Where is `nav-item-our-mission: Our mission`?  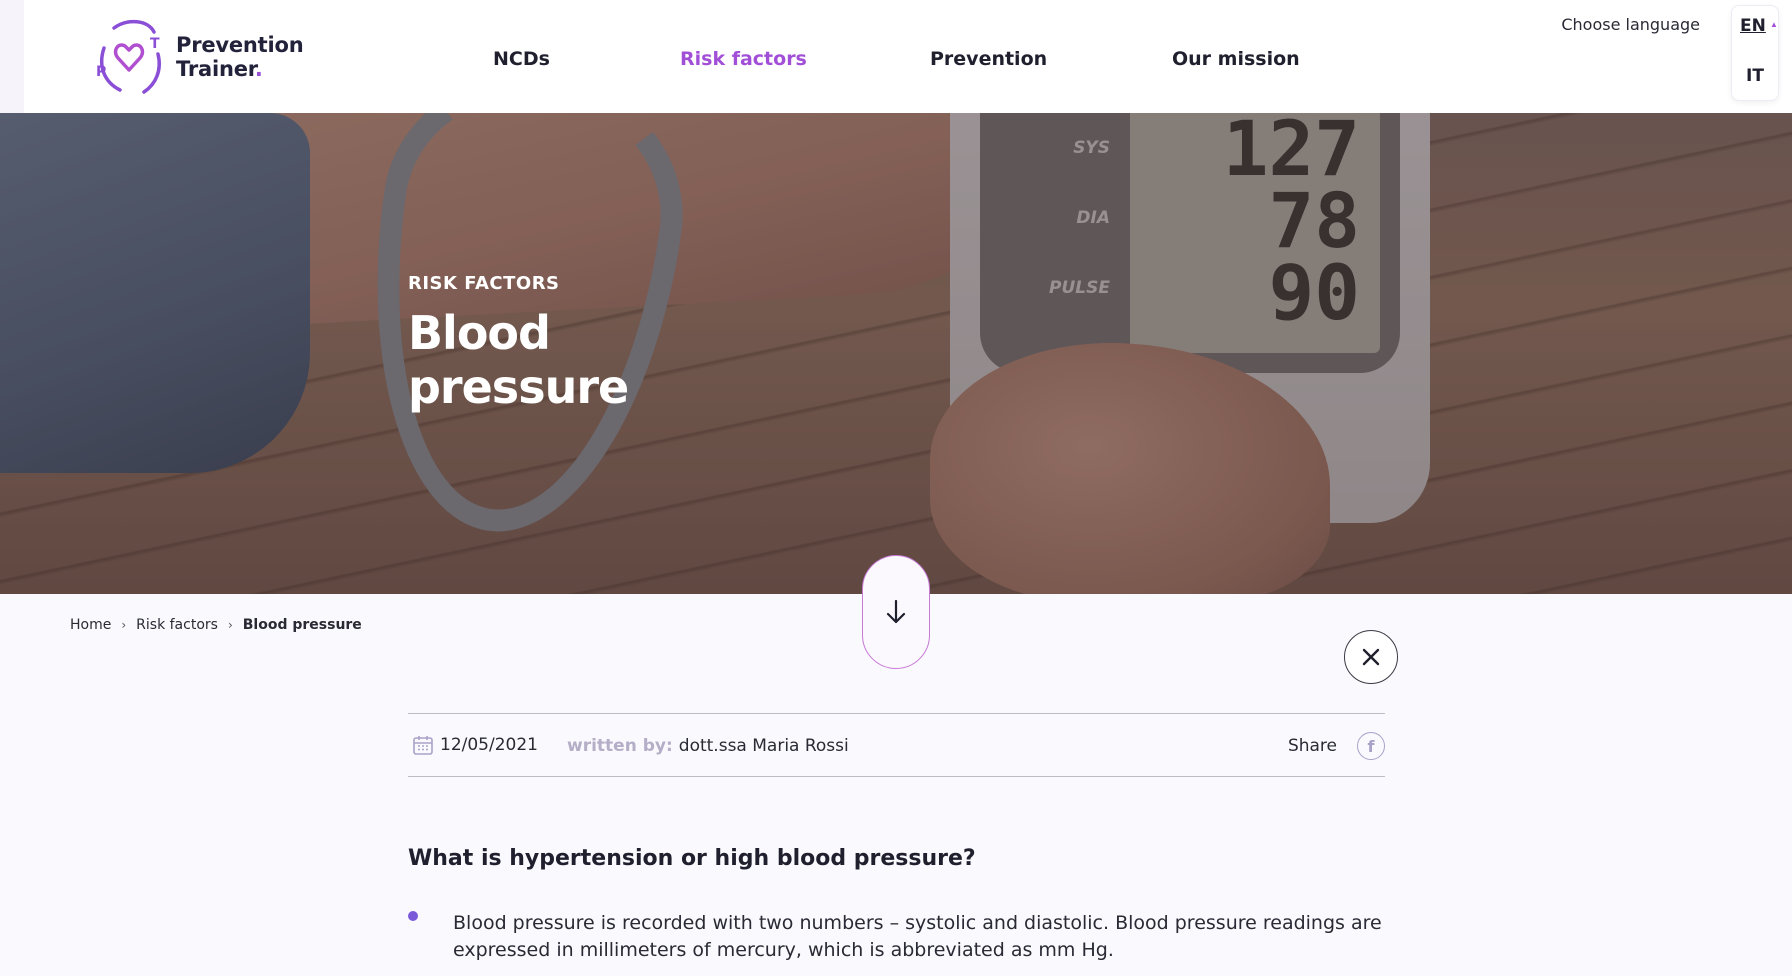 nav-item-our-mission: Our mission is located at coordinates (1236, 59).